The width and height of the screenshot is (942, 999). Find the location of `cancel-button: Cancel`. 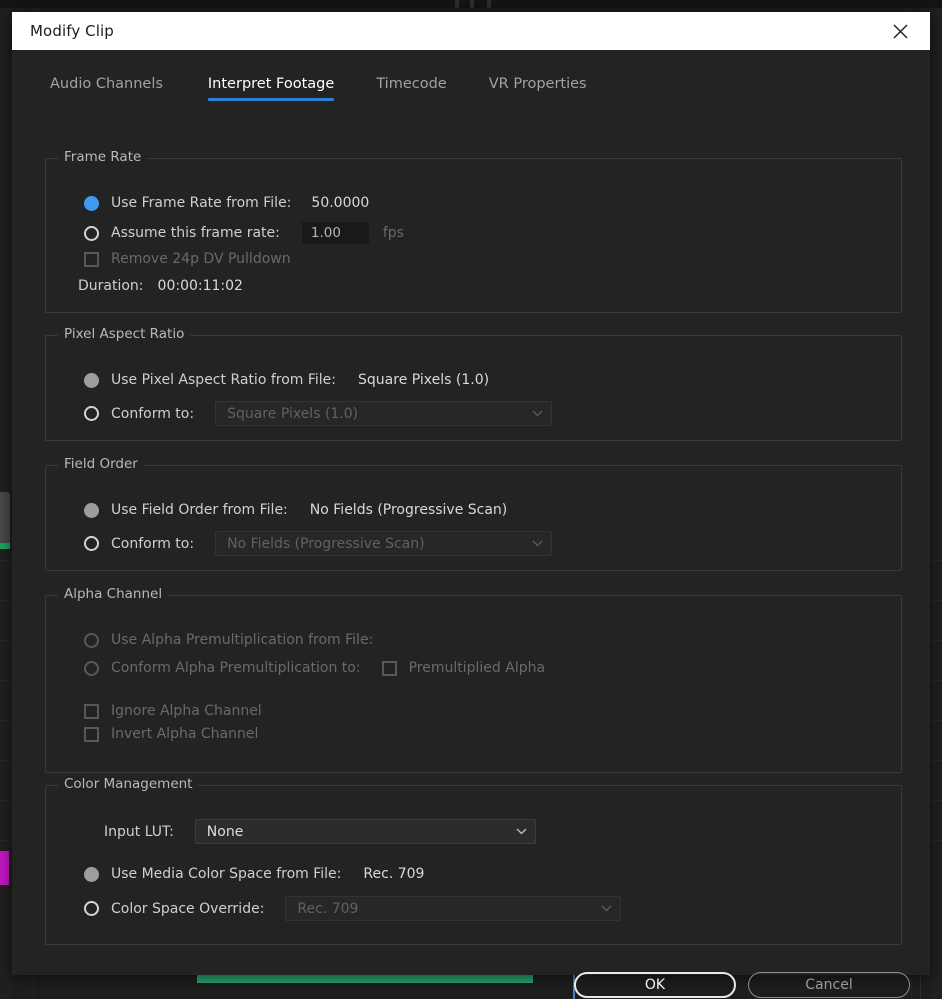

cancel-button: Cancel is located at coordinates (829, 985).